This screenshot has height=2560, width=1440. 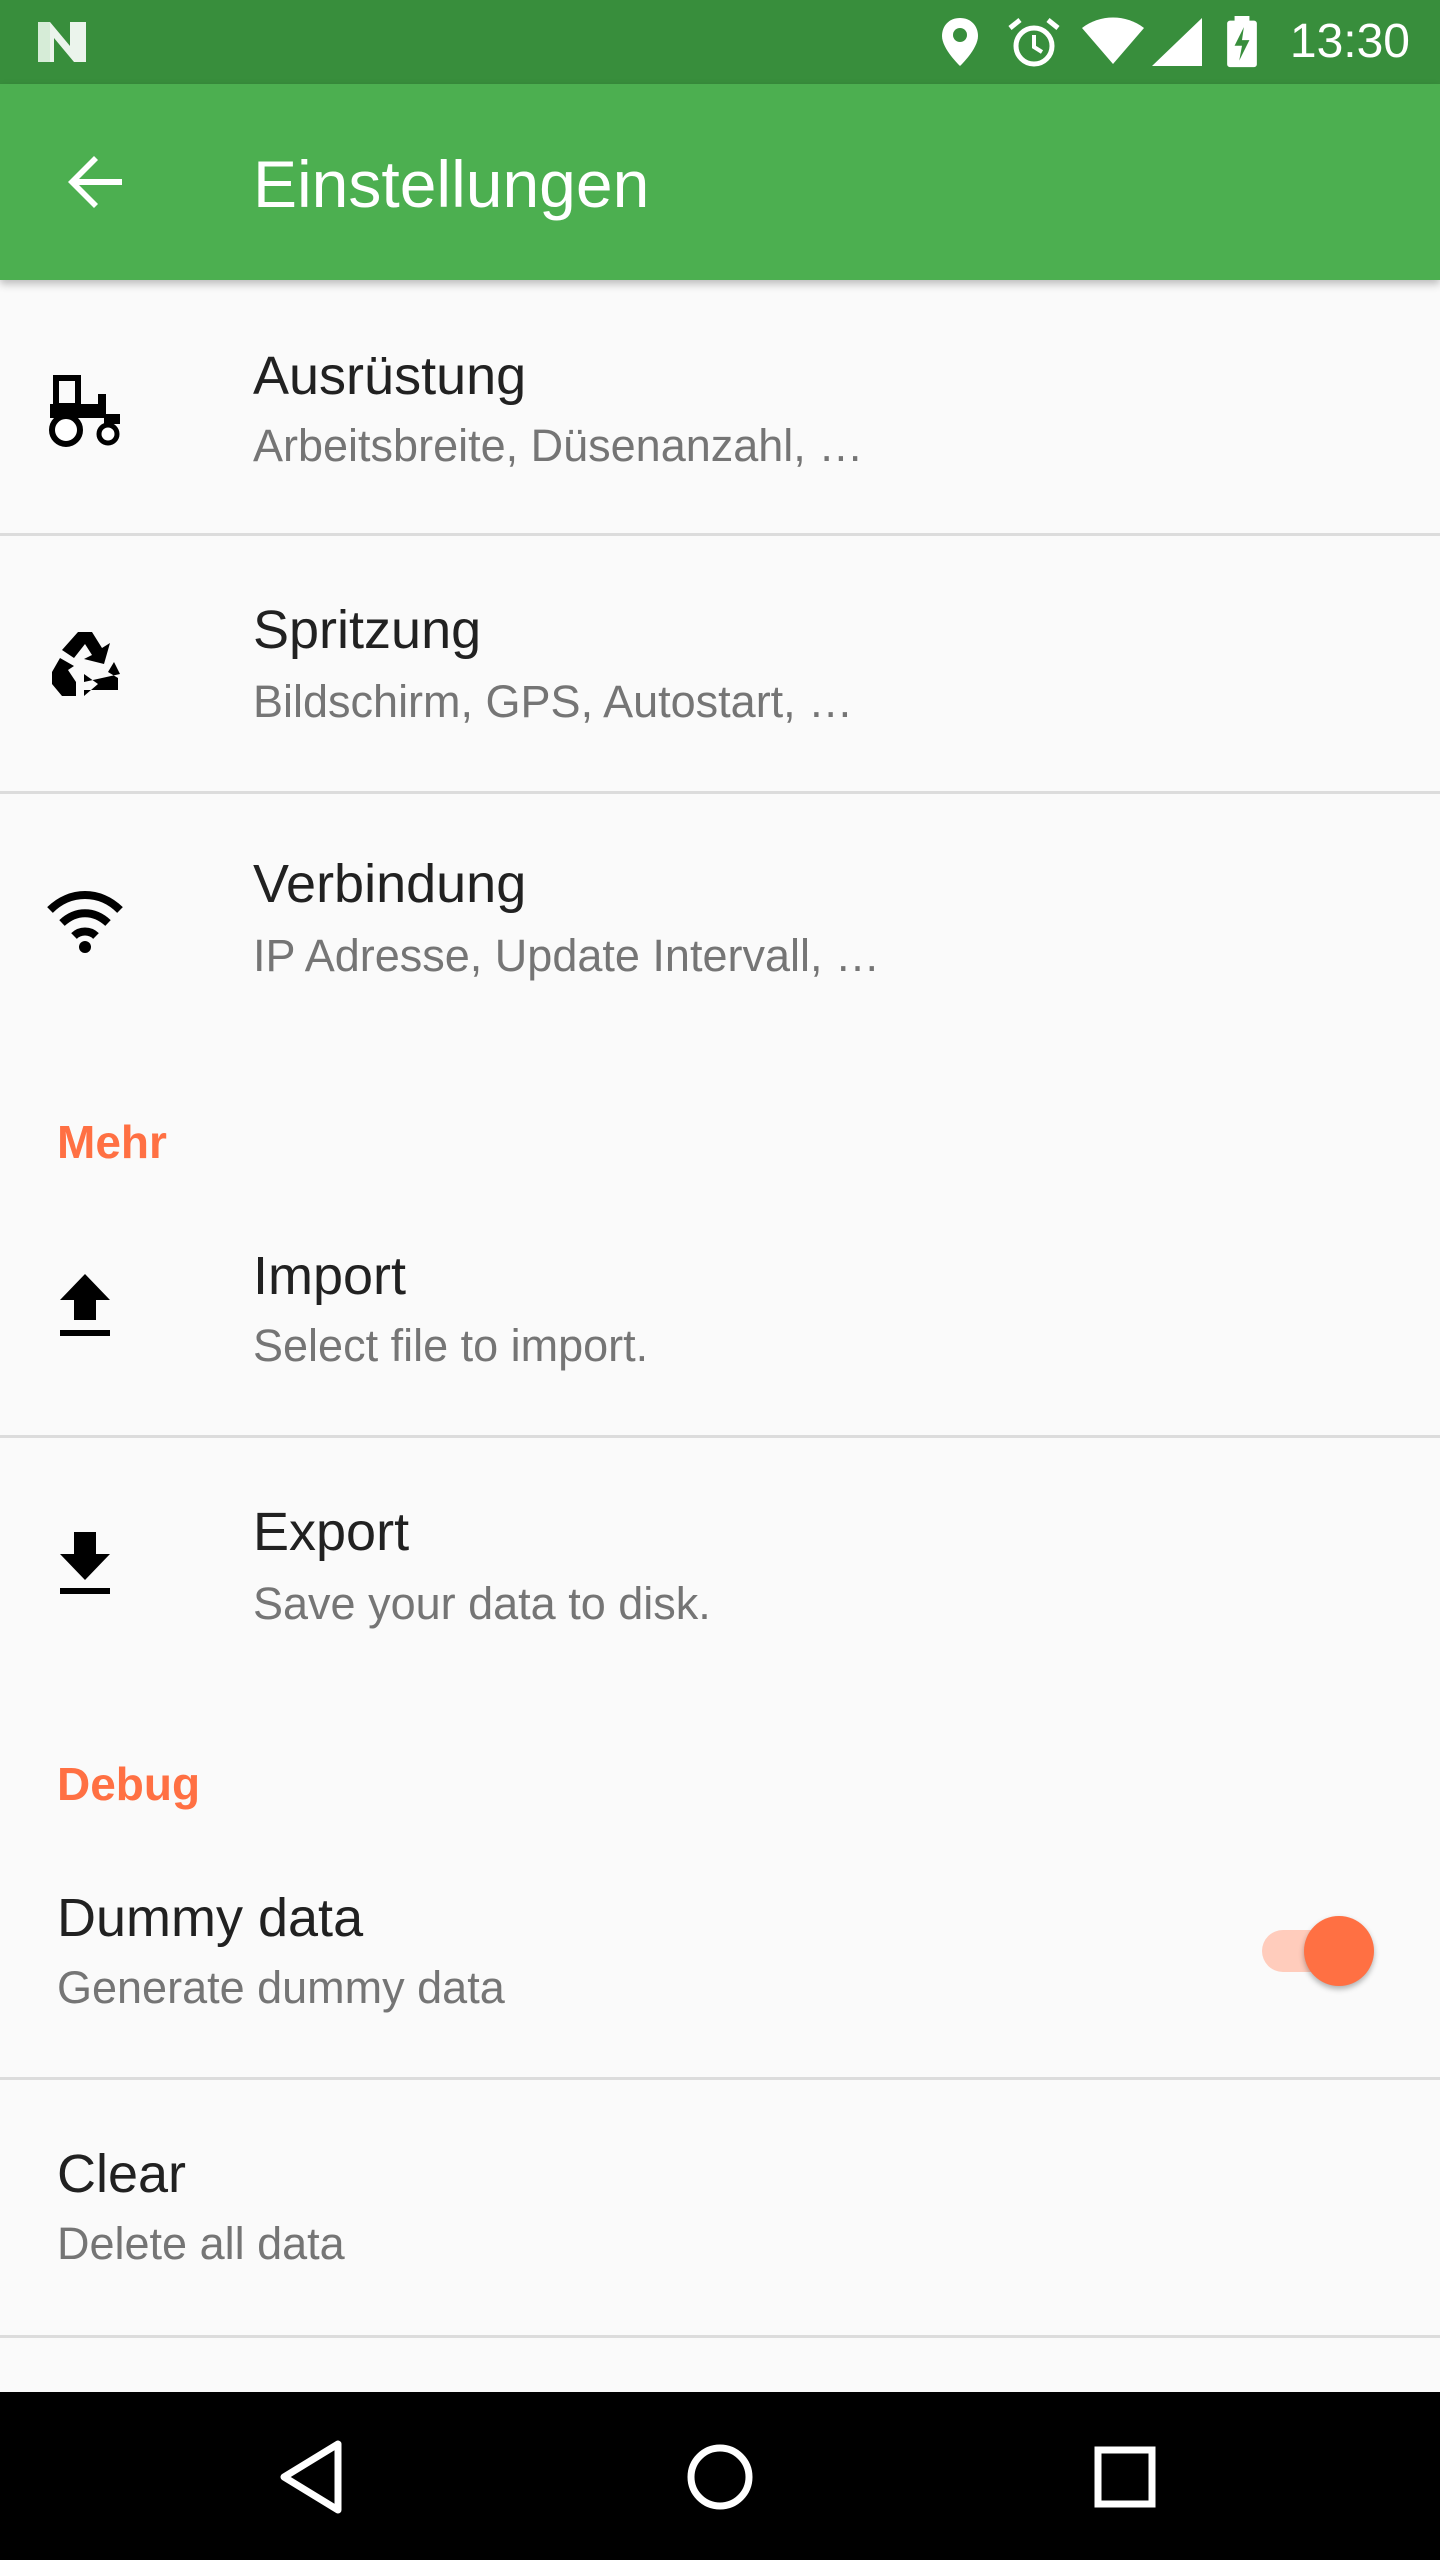 What do you see at coordinates (201, 2243) in the screenshot?
I see `pref-summary: Delete all data` at bounding box center [201, 2243].